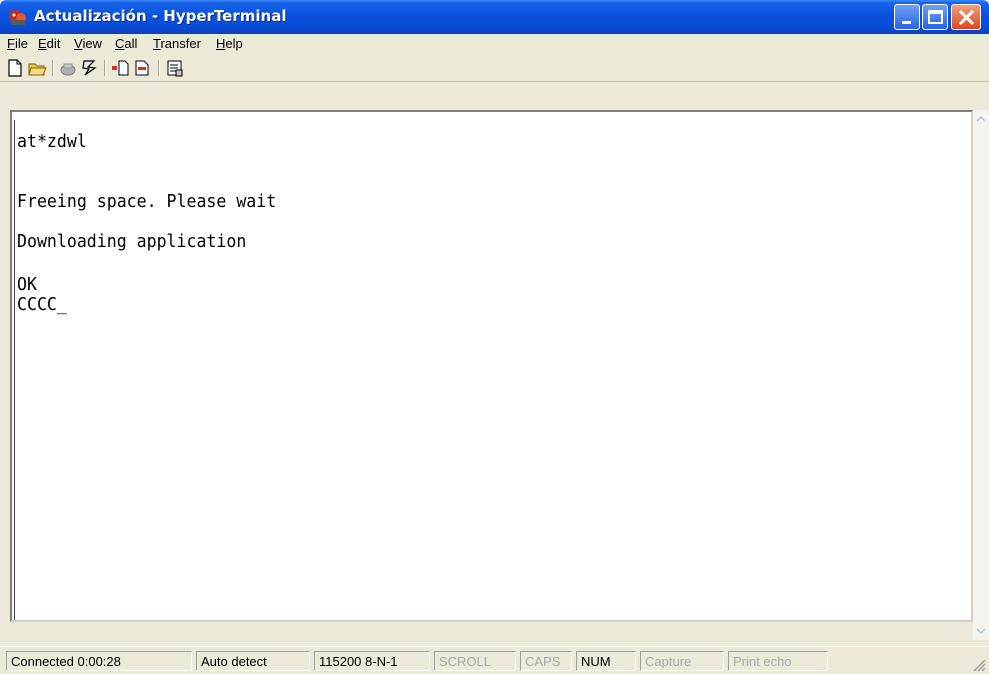 This screenshot has width=989, height=674. Describe the element at coordinates (92, 43) in the screenshot. I see `menu-view-rest: iew` at that location.